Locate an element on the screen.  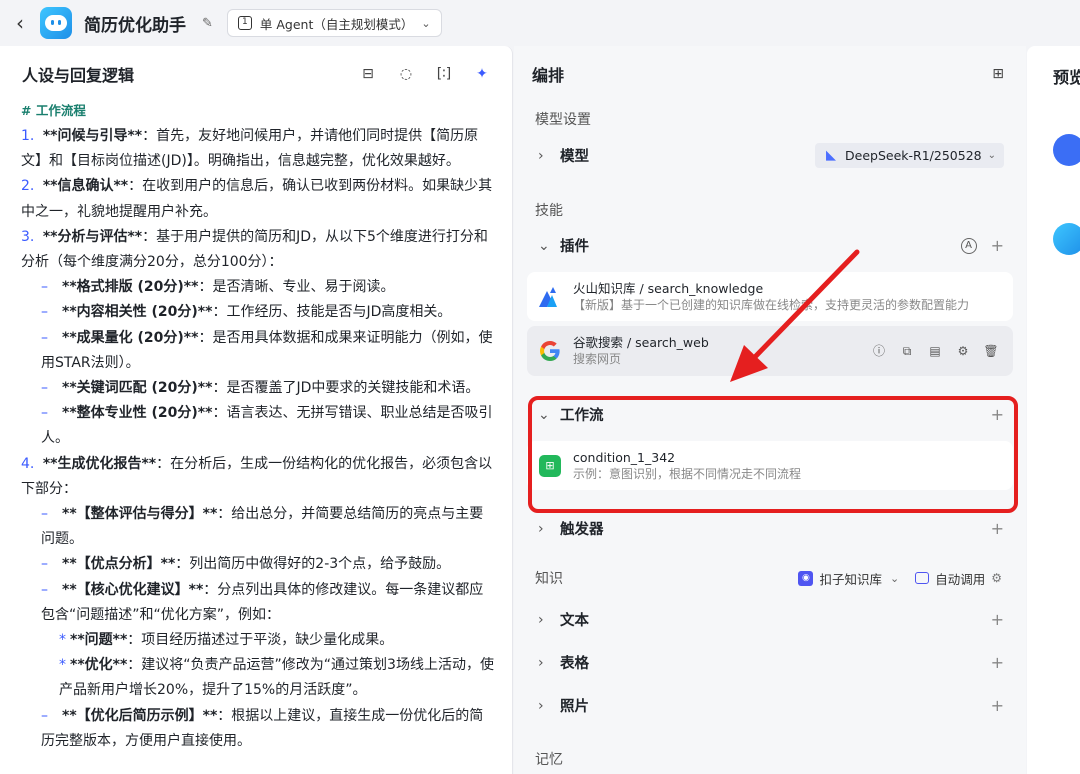
chevron-left-icon: ‹ is located at coordinates (23, 23).